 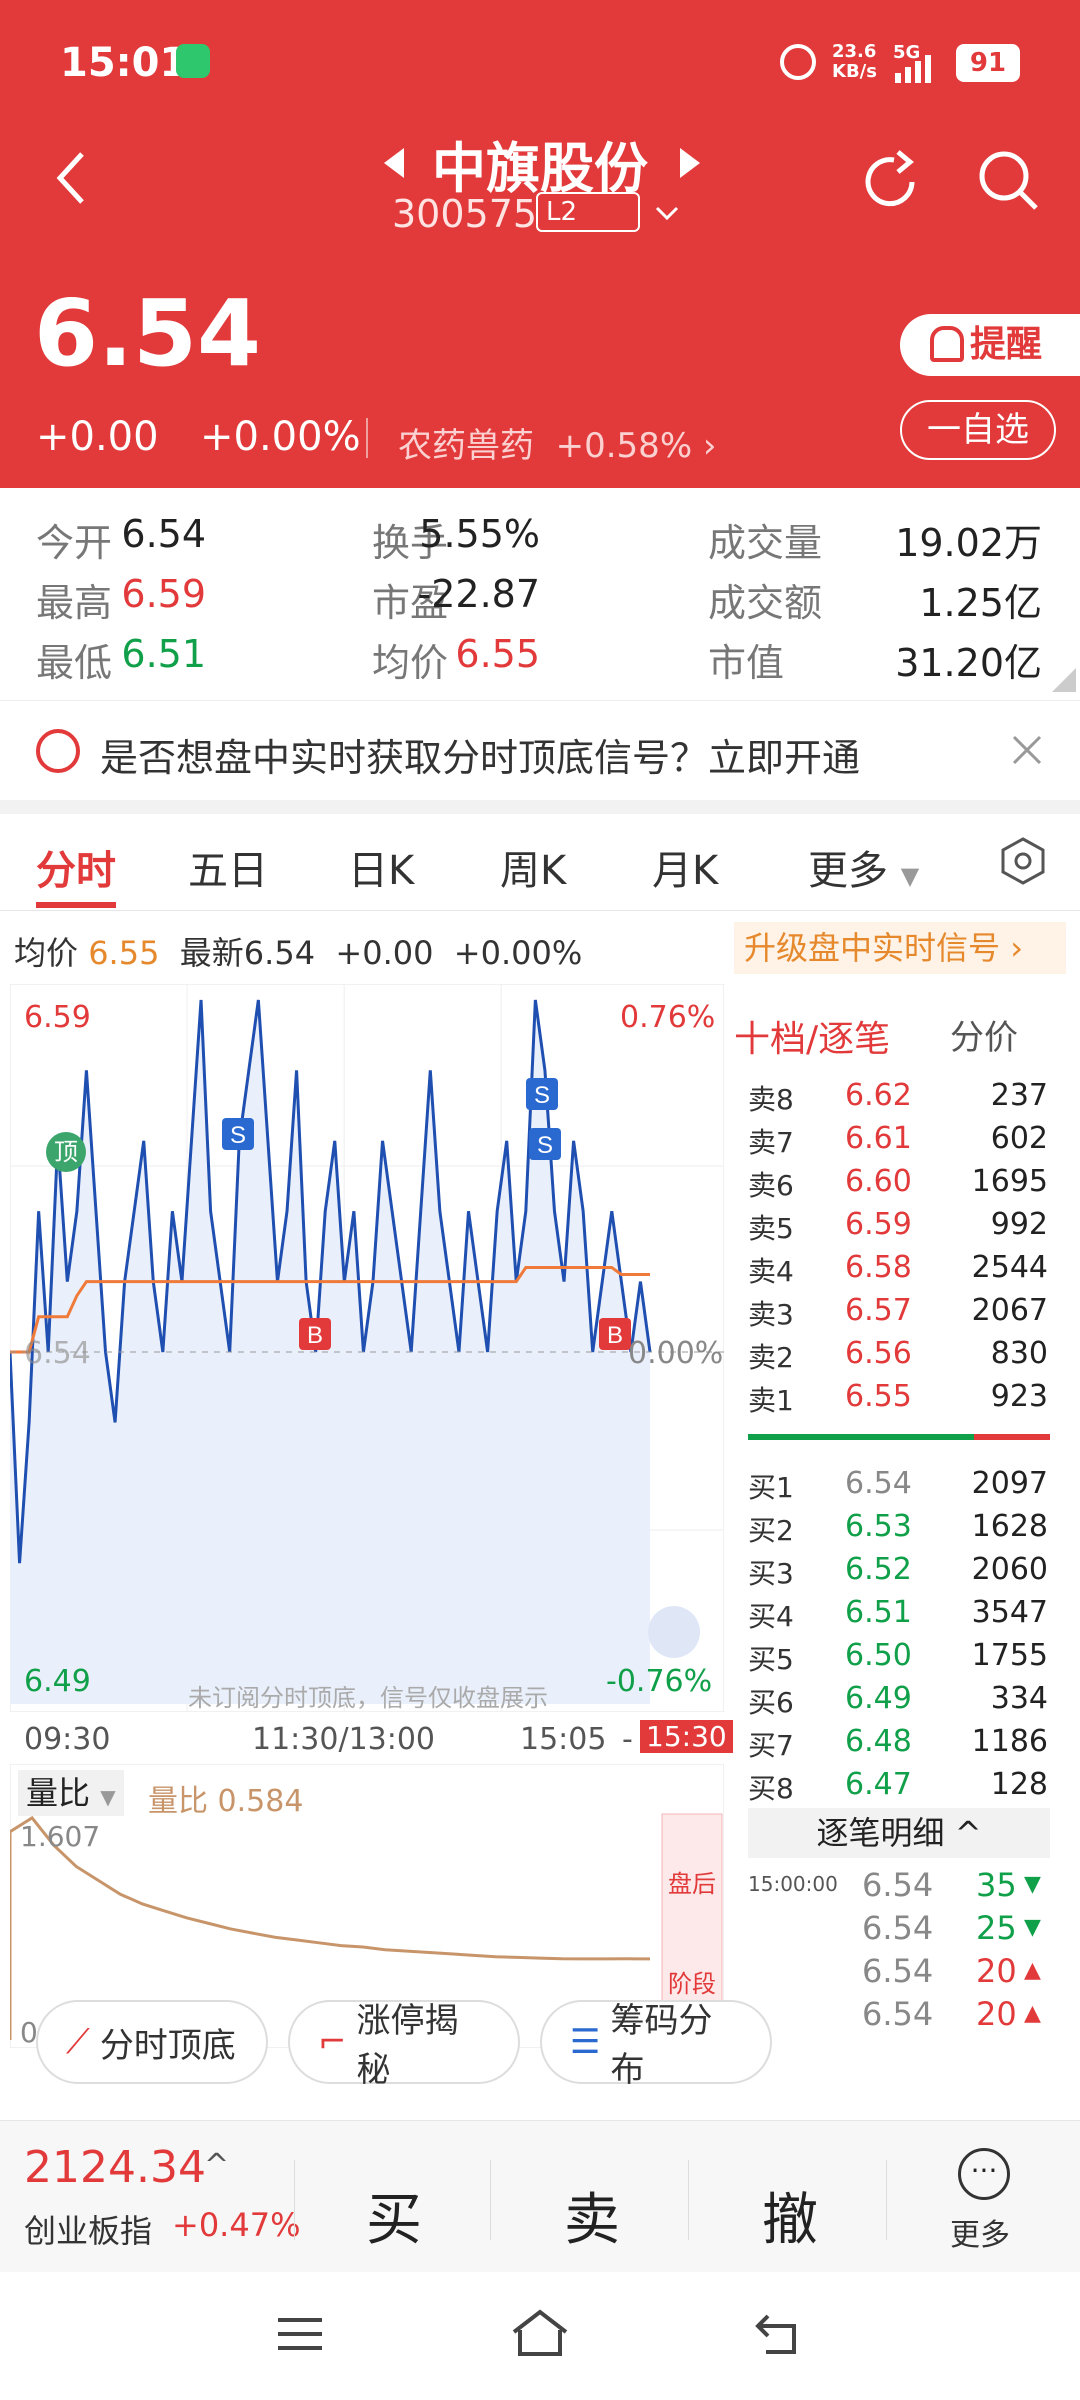 What do you see at coordinates (771, 1659) in the screenshot?
I see `orderbook-level-label: 买5` at bounding box center [771, 1659].